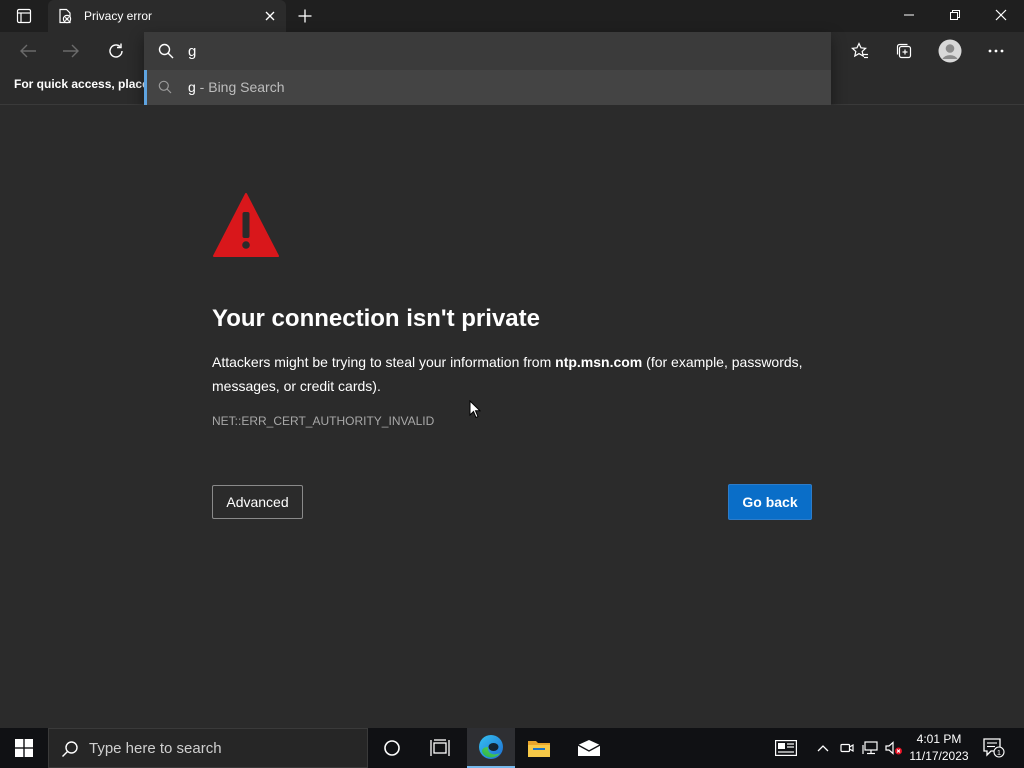 Image resolution: width=1024 pixels, height=768 pixels. Describe the element at coordinates (65, 16) in the screenshot. I see `page-error-icon` at that location.